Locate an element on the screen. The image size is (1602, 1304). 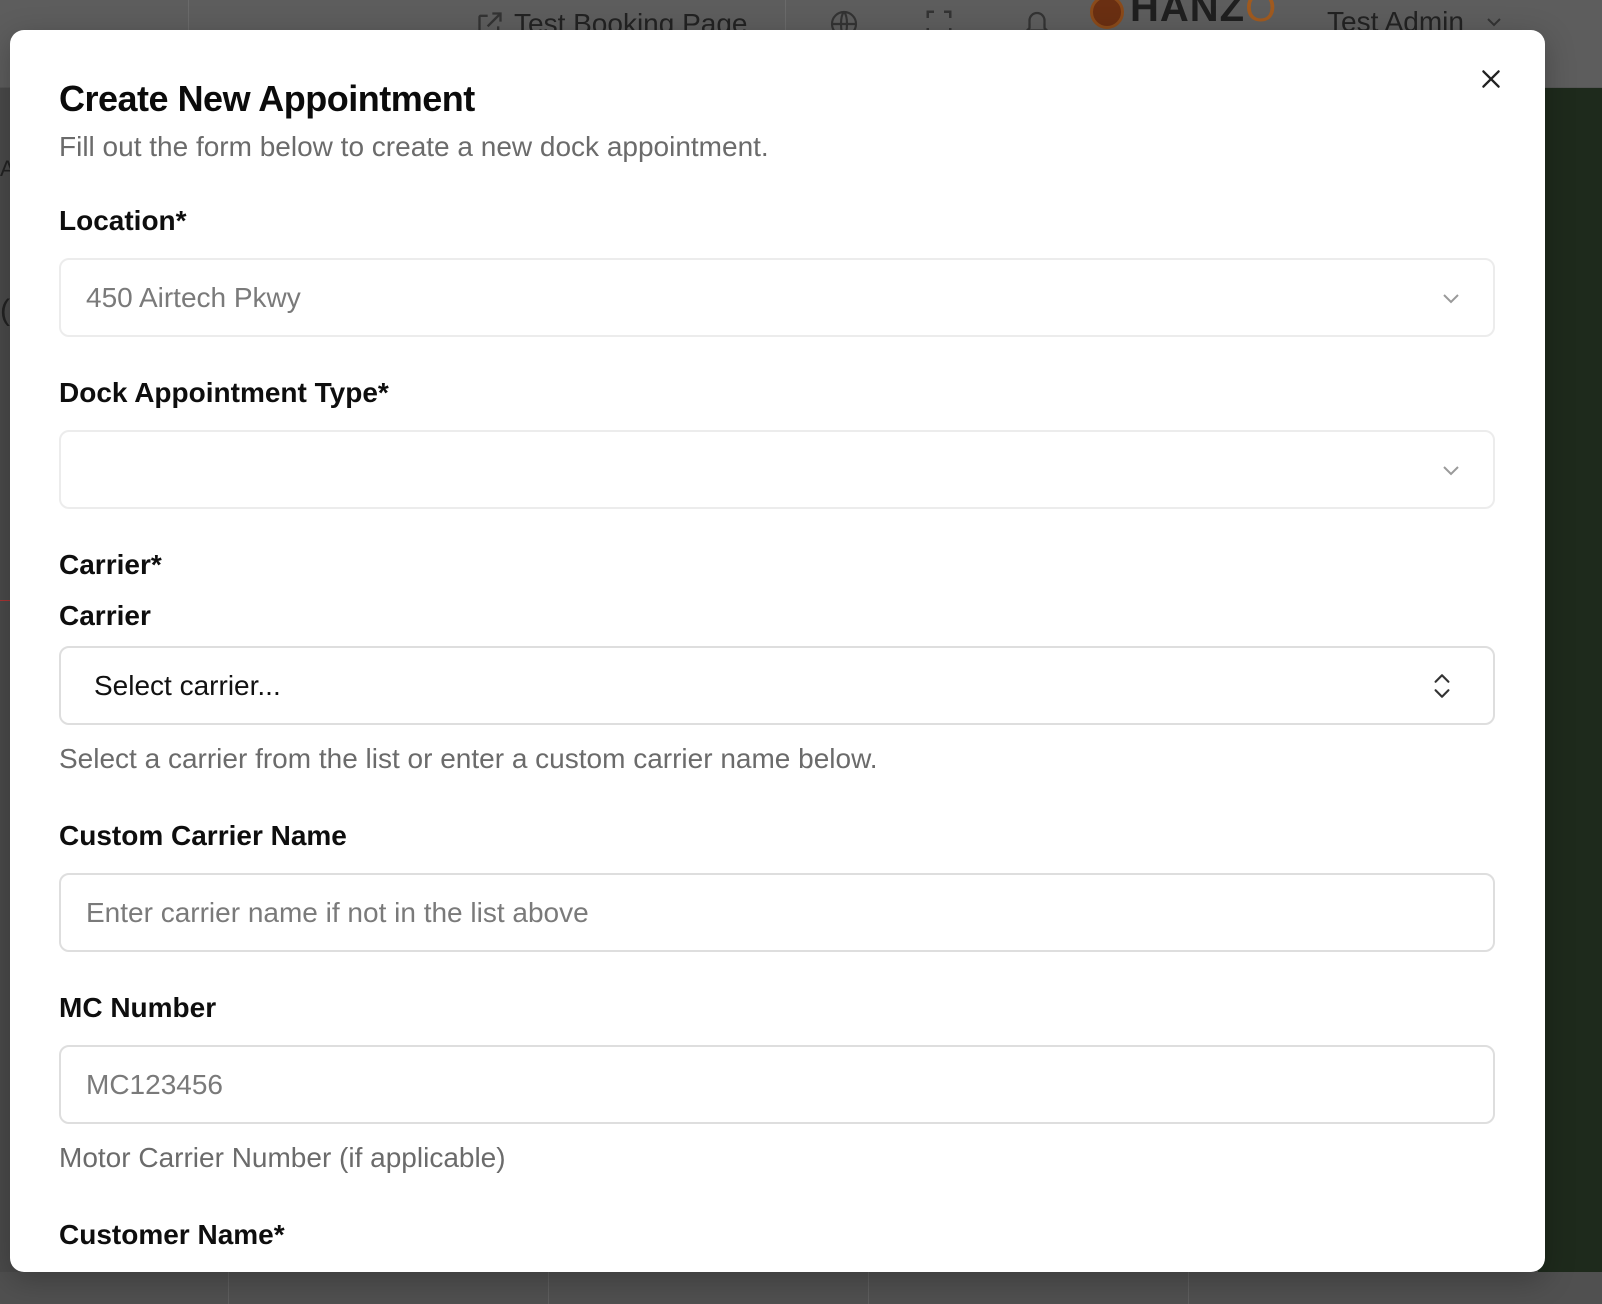
background-divider is located at coordinates (5, 600).